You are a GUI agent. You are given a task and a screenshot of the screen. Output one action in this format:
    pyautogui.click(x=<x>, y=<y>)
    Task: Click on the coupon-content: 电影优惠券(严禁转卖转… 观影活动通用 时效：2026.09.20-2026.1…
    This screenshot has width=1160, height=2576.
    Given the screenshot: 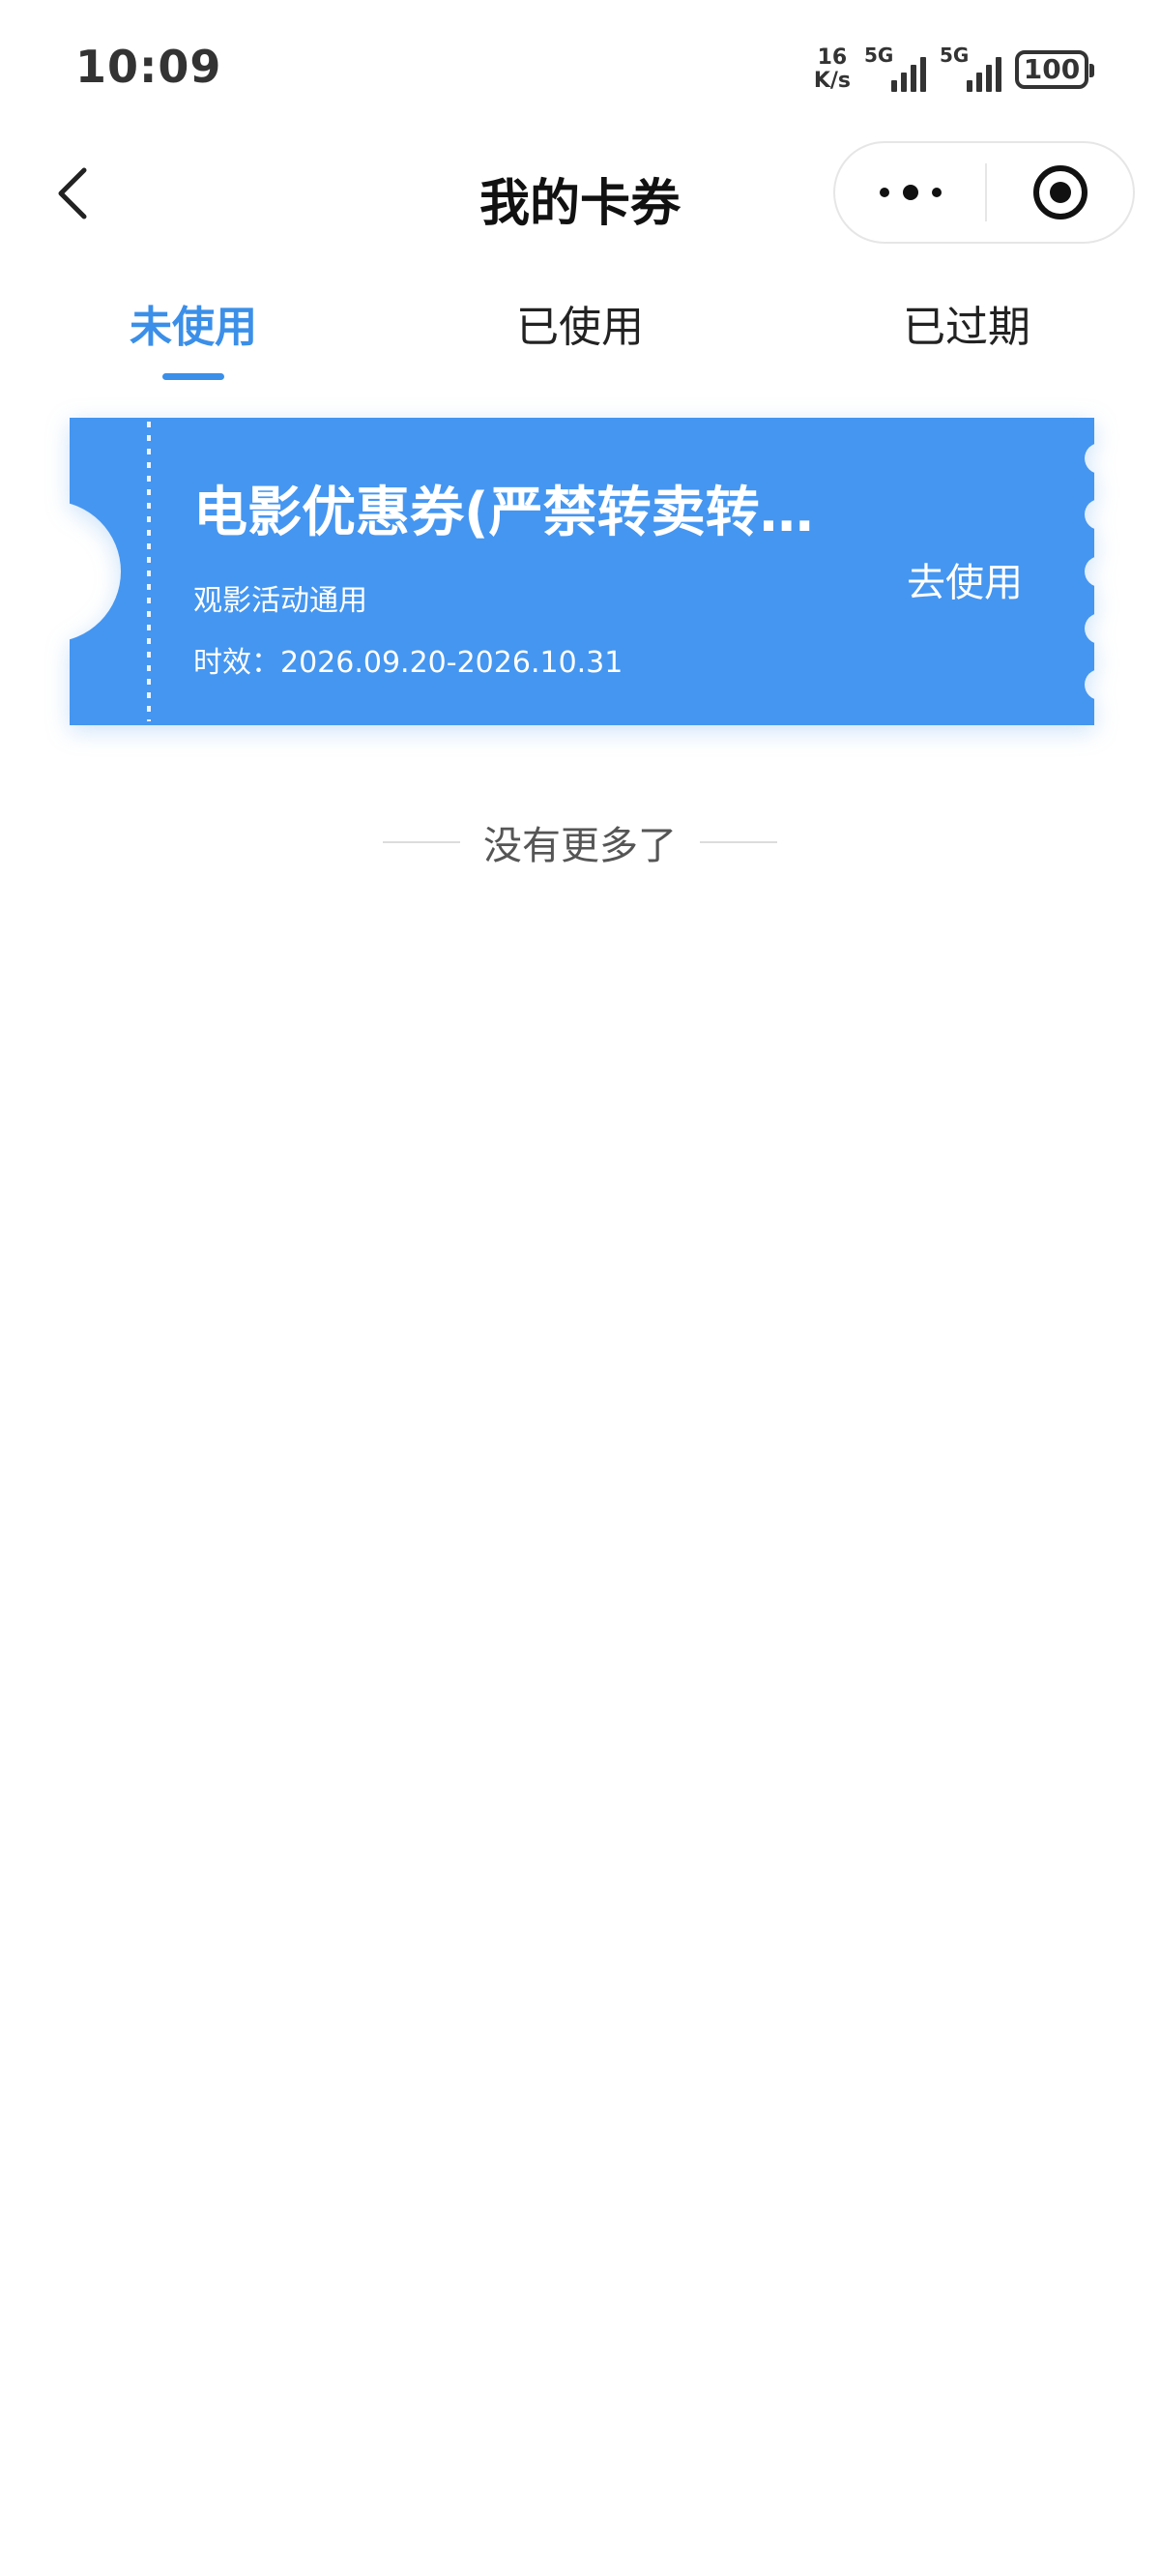 What is the action you would take?
    pyautogui.click(x=582, y=571)
    